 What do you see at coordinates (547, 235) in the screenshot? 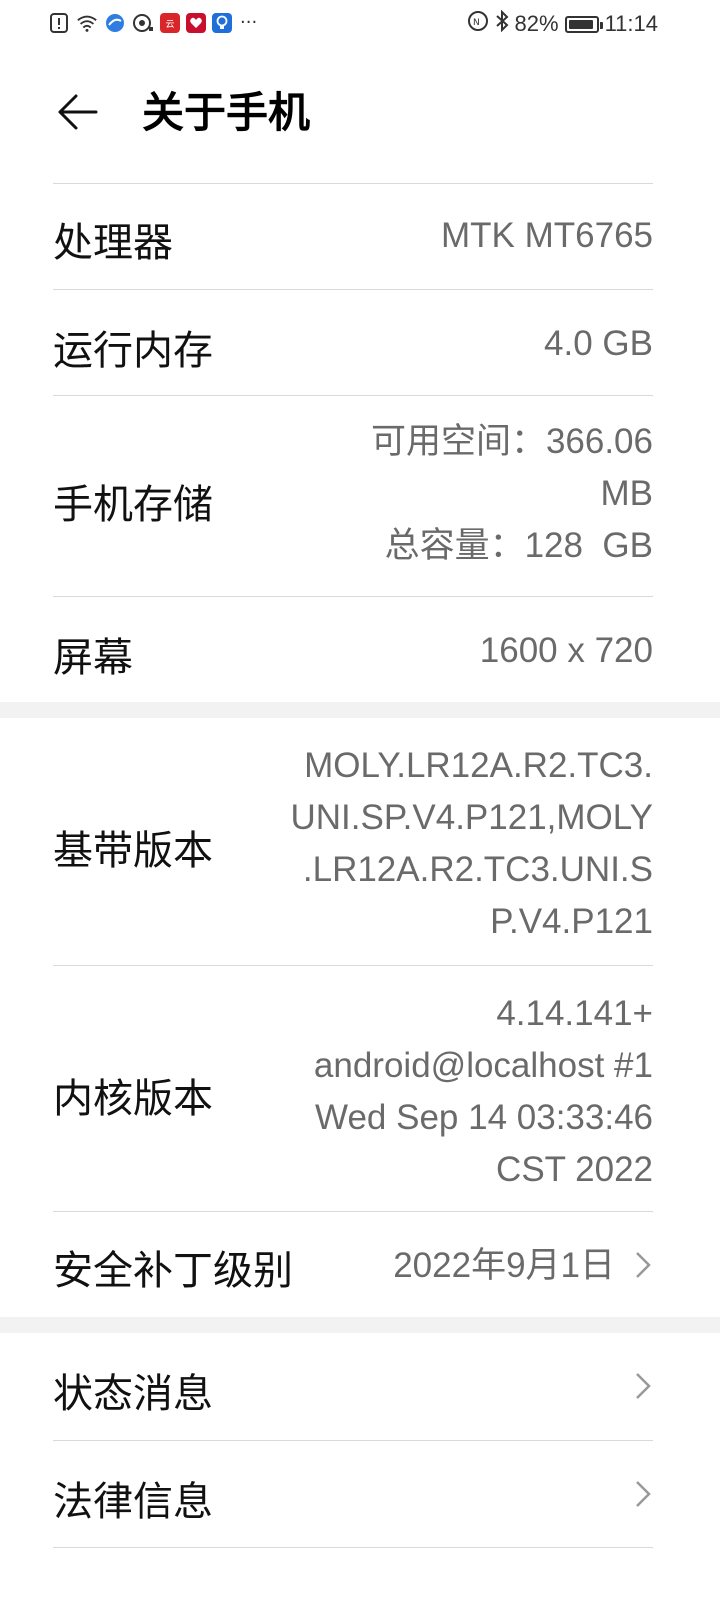
I see `processor-value: MTK MT6765` at bounding box center [547, 235].